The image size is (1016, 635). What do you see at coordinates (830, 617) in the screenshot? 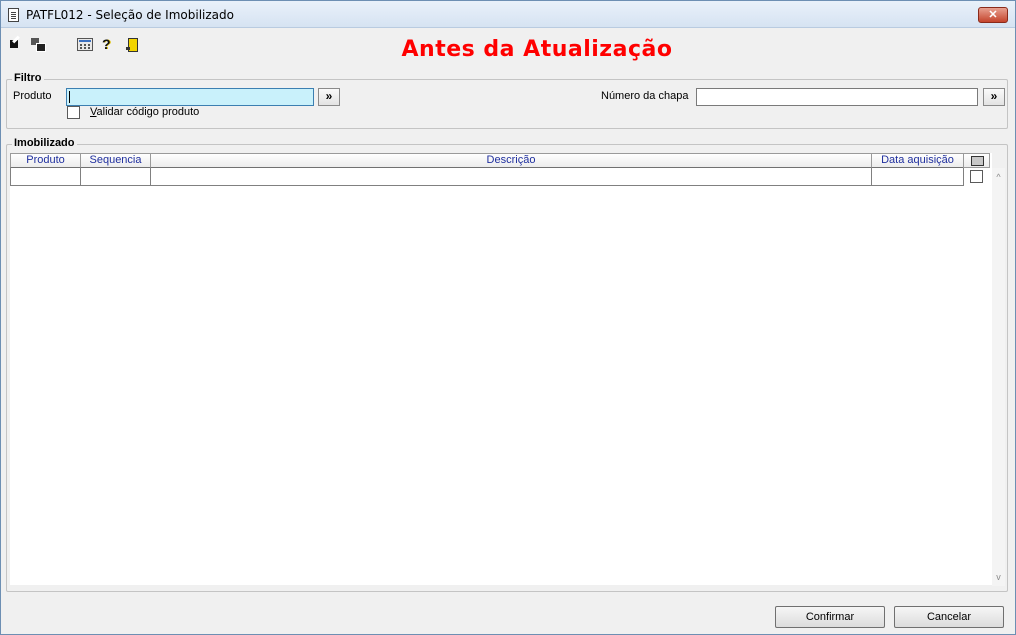
I see `confirm-button: Confirmar` at bounding box center [830, 617].